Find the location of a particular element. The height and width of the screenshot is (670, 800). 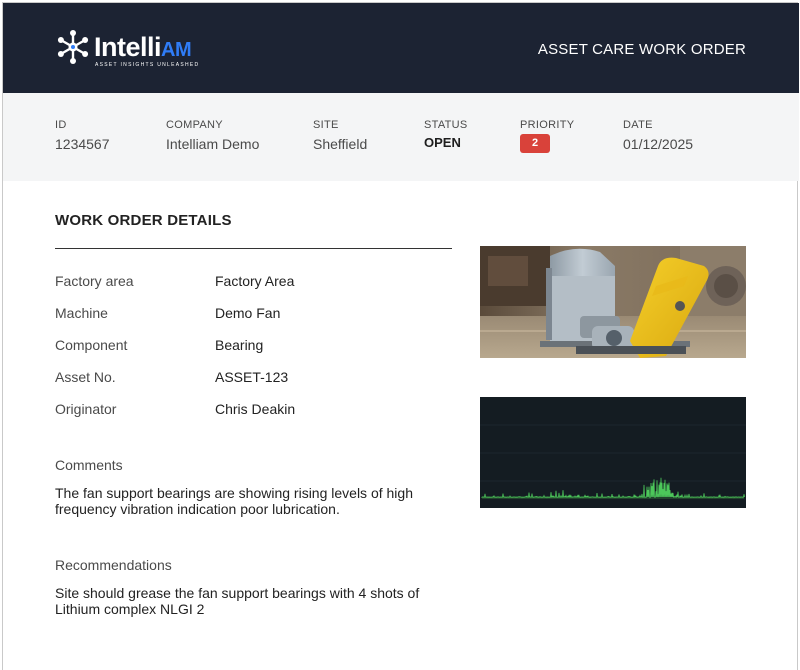

detail-label: Asset No. is located at coordinates (85, 377).